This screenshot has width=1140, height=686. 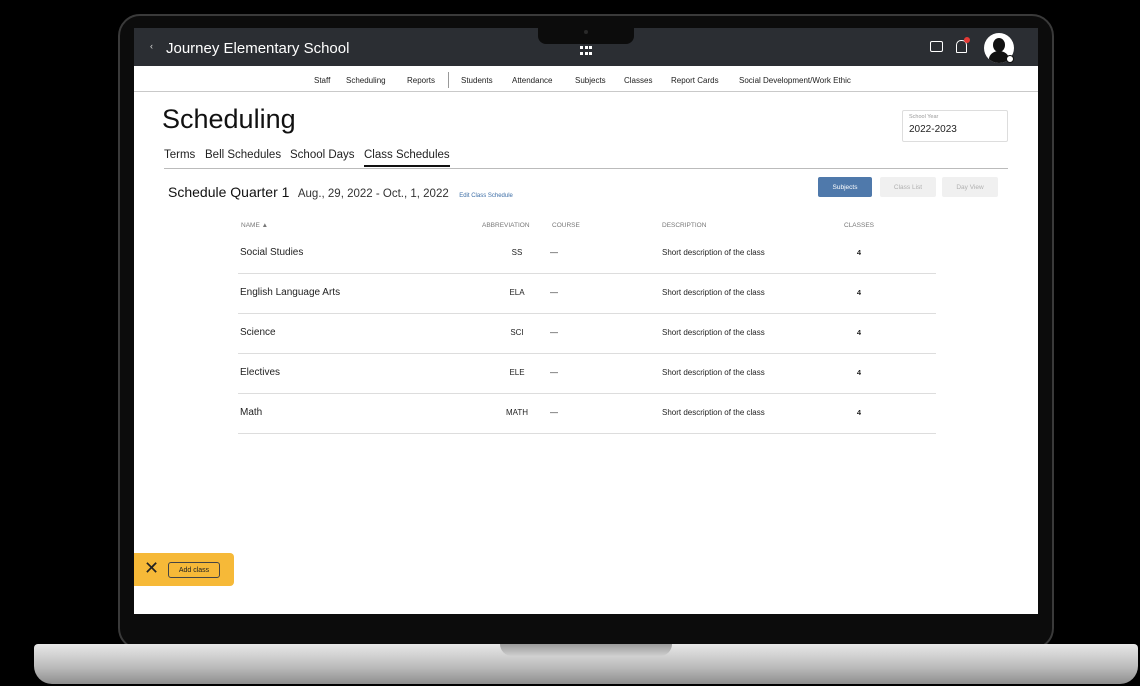 I want to click on column-header-classes: CLASSES, so click(x=859, y=225).